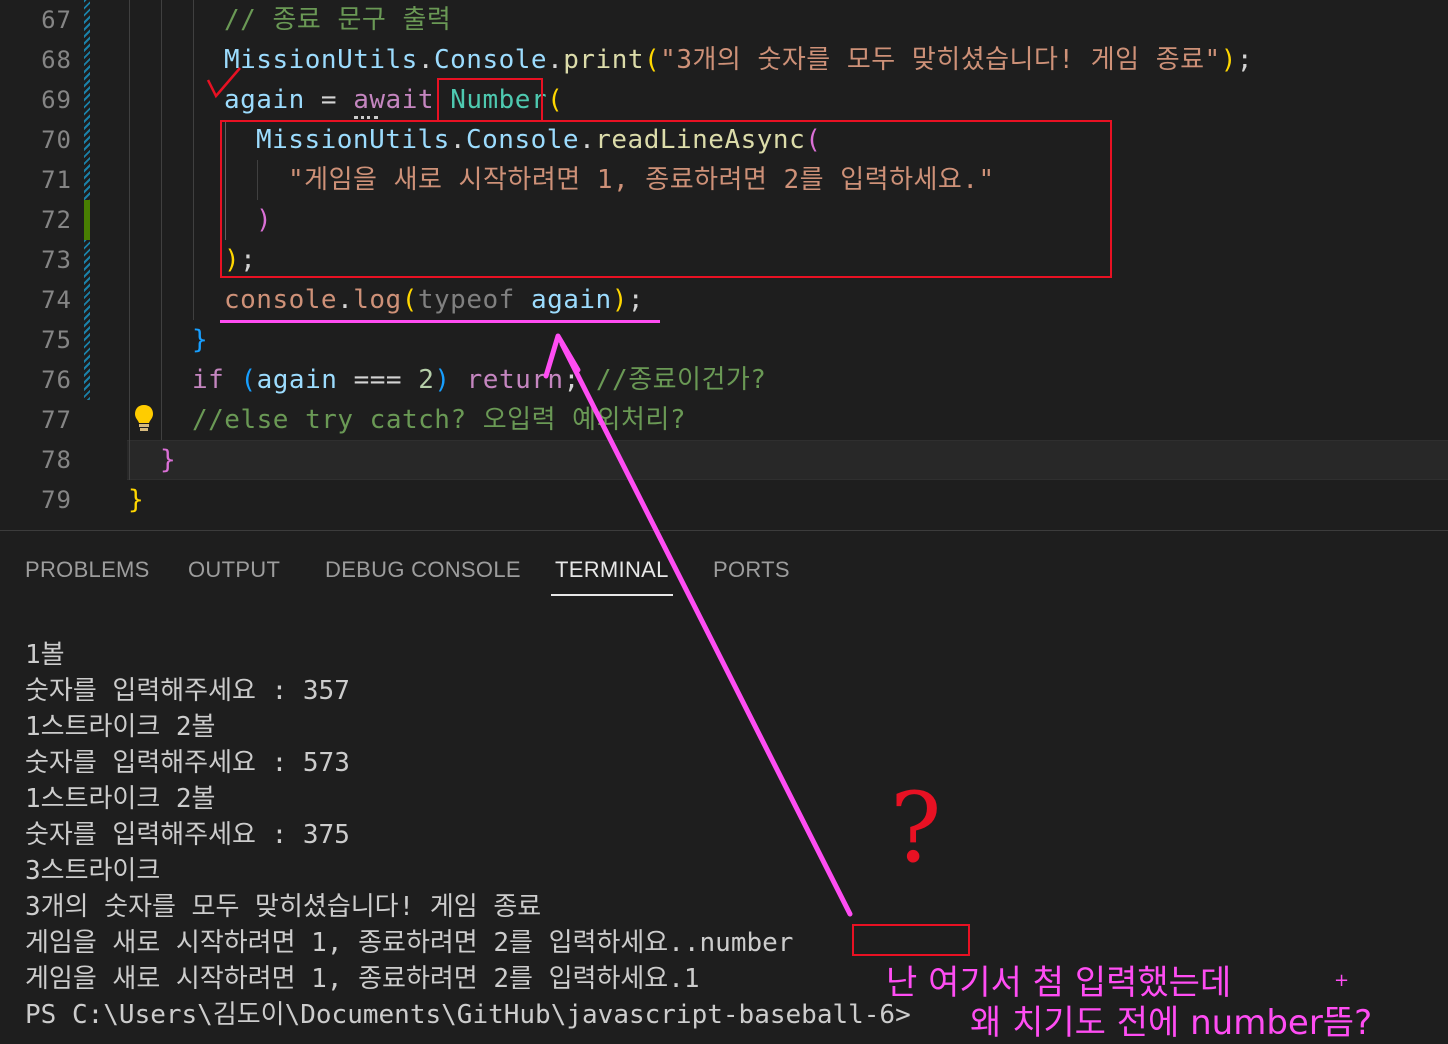  I want to click on code-statement: if (again === 2) return; //종료이건가?, so click(479, 380).